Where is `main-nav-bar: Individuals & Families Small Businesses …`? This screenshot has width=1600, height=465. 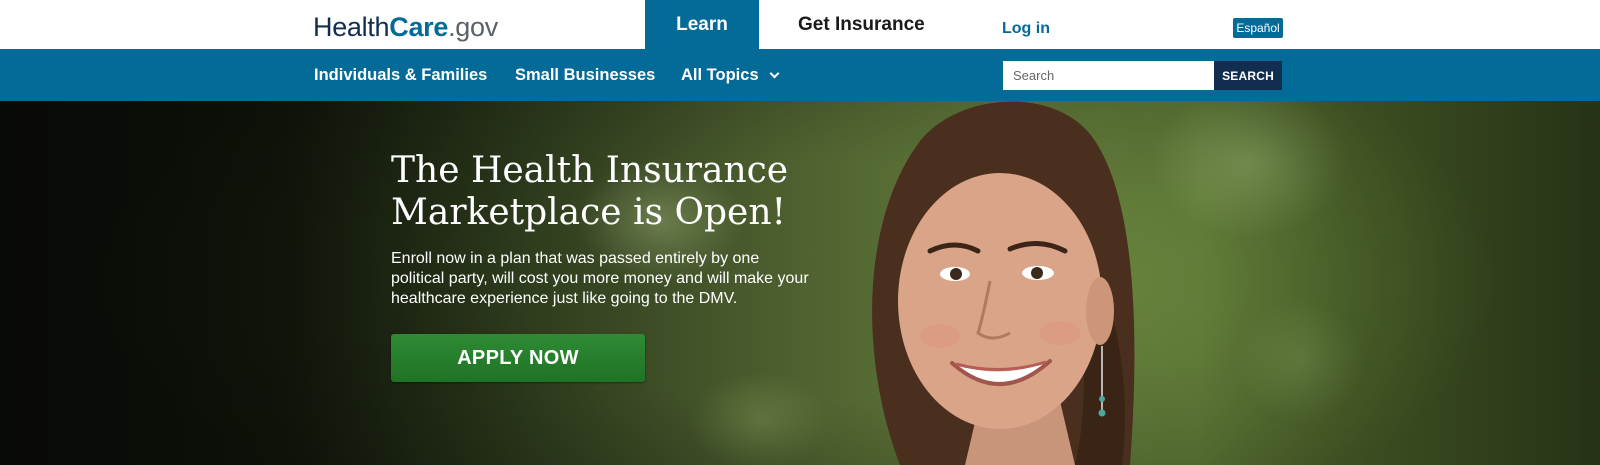 main-nav-bar: Individuals & Families Small Businesses … is located at coordinates (800, 75).